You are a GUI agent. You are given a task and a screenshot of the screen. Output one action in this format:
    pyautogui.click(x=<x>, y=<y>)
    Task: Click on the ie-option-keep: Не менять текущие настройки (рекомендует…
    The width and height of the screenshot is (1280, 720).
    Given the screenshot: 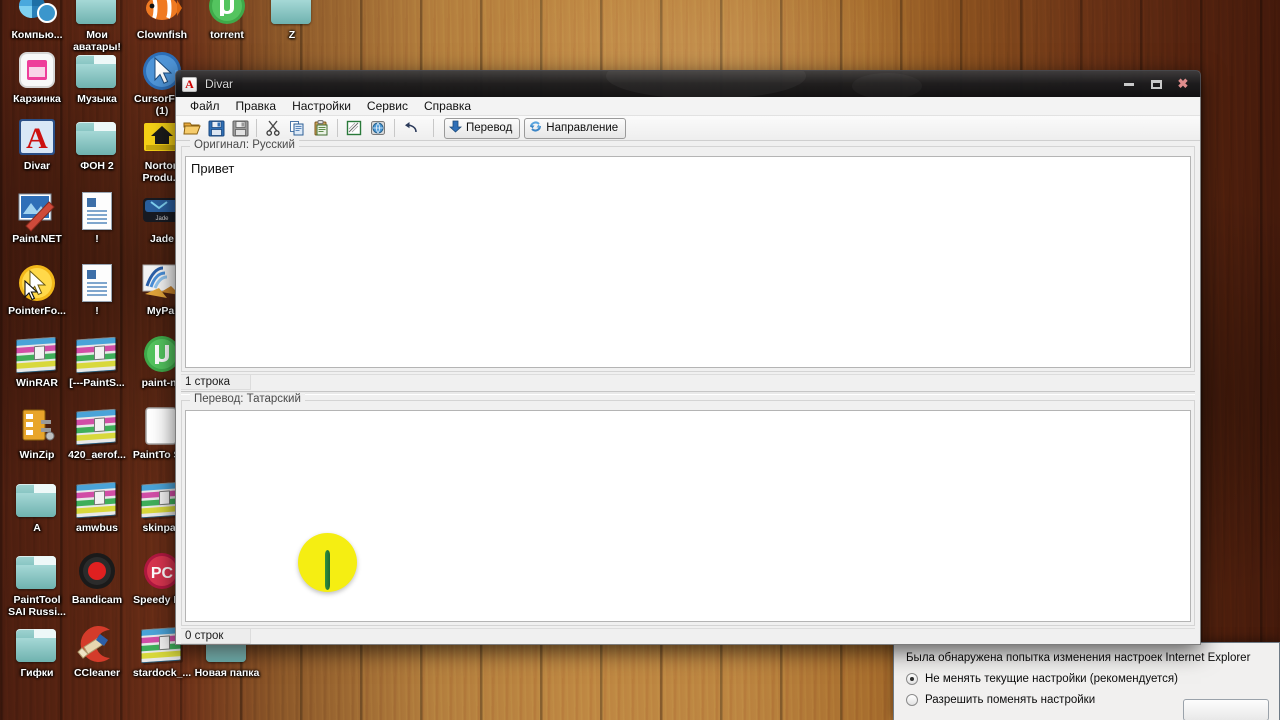 What is the action you would take?
    pyautogui.click(x=1086, y=679)
    